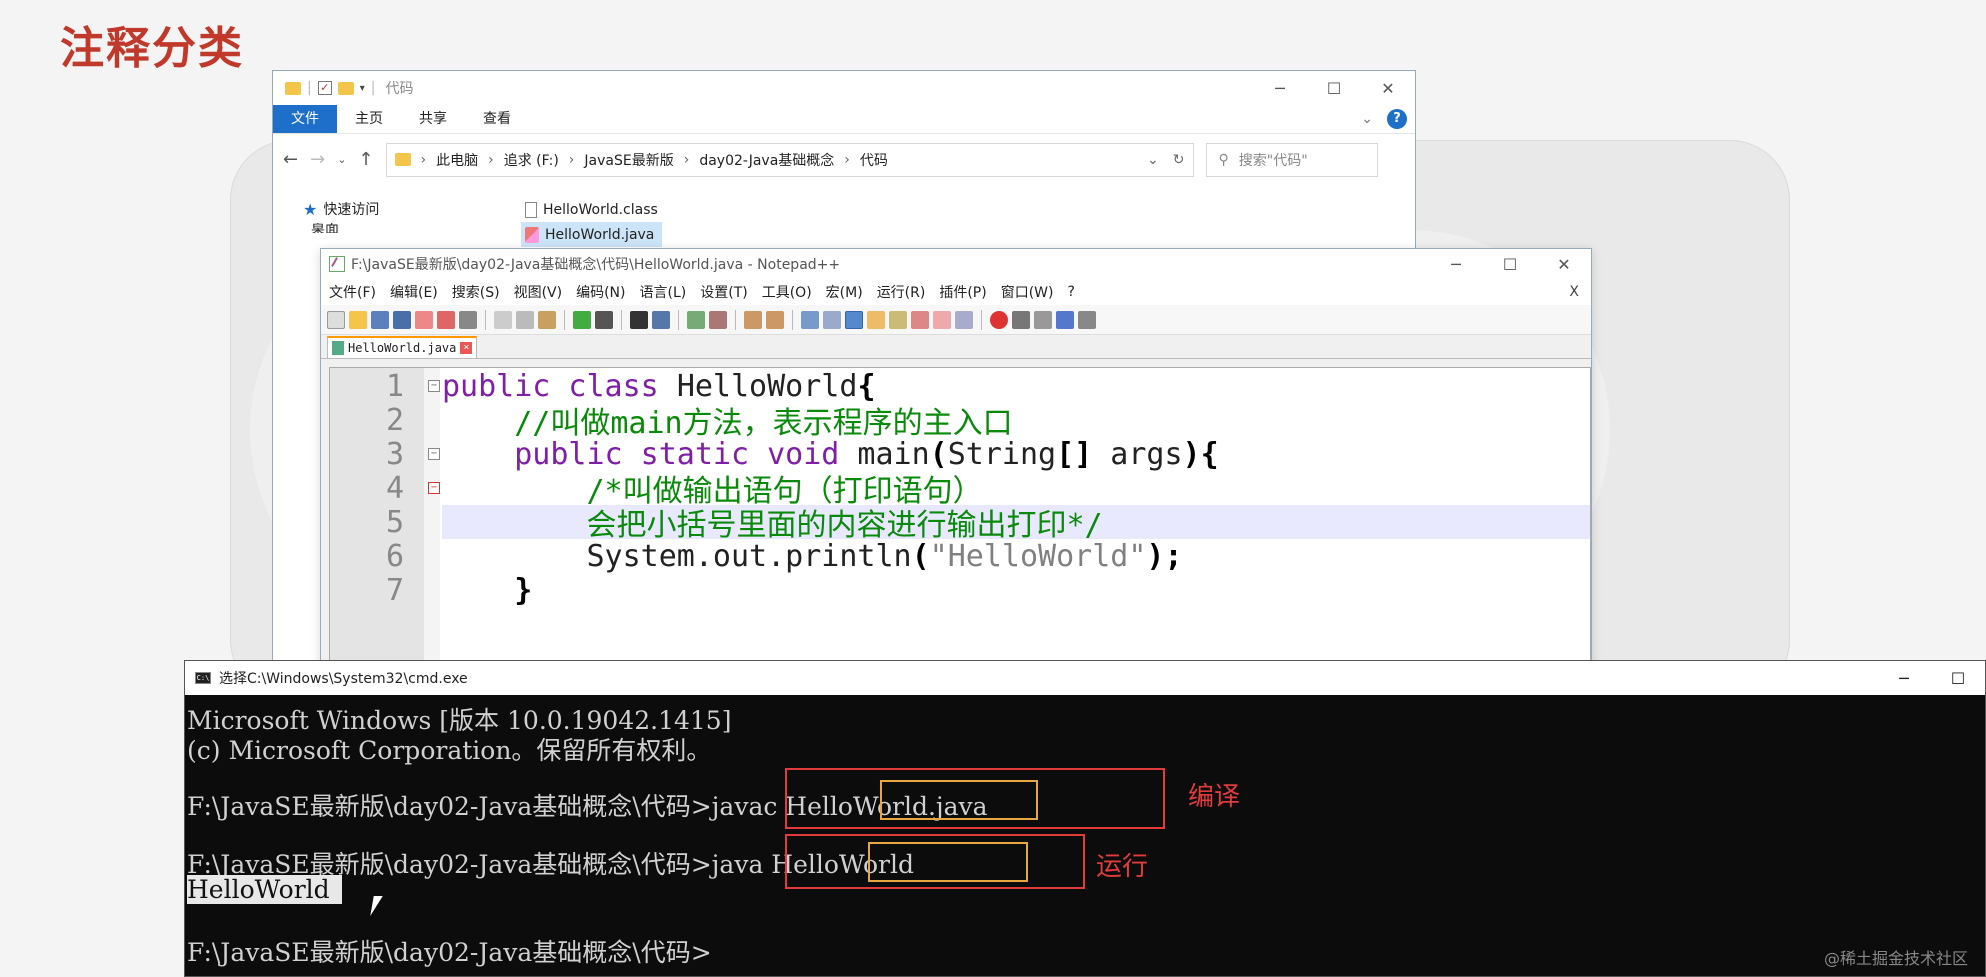  Describe the element at coordinates (433, 119) in the screenshot. I see `ribbon-tab-share: 共享` at that location.